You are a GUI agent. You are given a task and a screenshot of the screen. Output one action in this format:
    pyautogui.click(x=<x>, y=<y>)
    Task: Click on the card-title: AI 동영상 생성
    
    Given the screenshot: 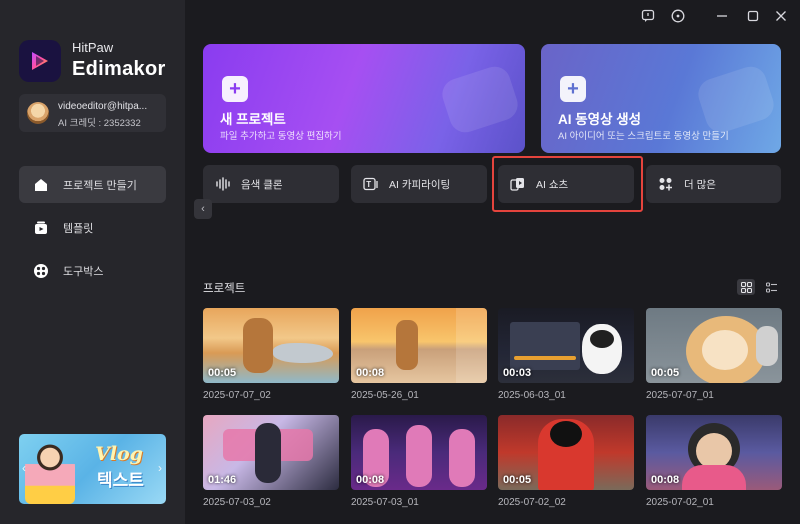 What is the action you would take?
    pyautogui.click(x=600, y=119)
    